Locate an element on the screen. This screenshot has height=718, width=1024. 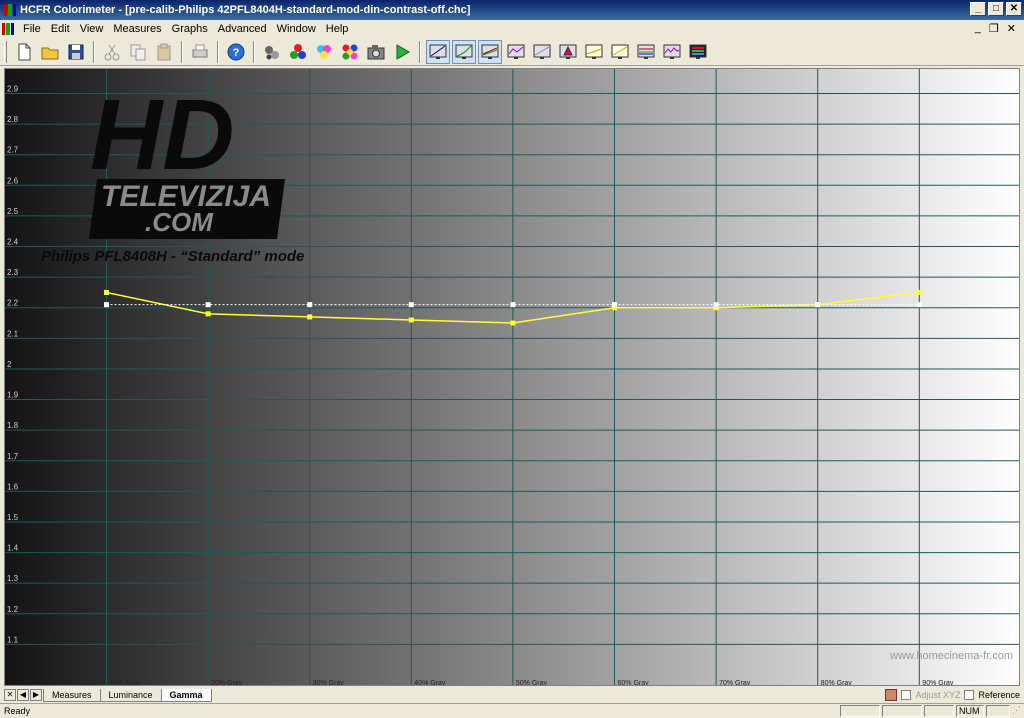
toolbar-grip is located at coordinates (5, 51).